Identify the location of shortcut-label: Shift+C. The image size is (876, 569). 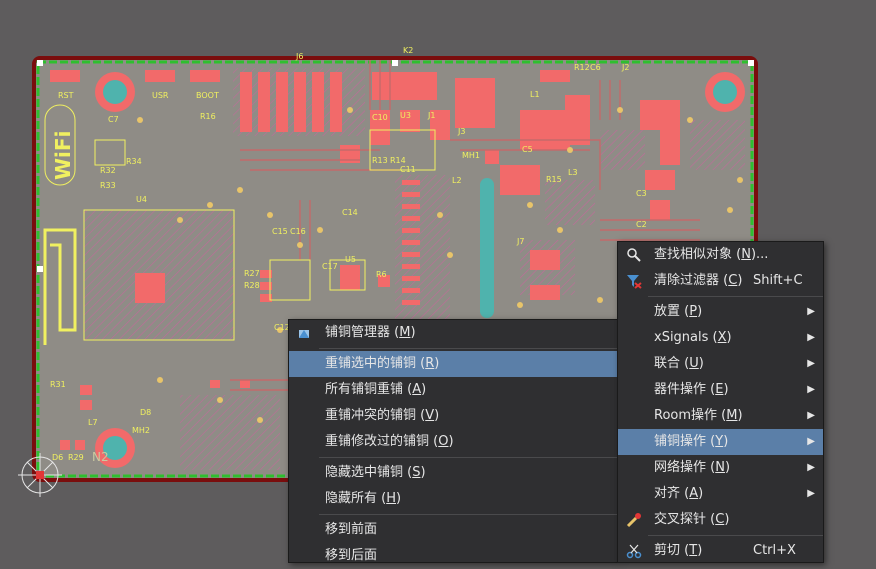
(778, 280).